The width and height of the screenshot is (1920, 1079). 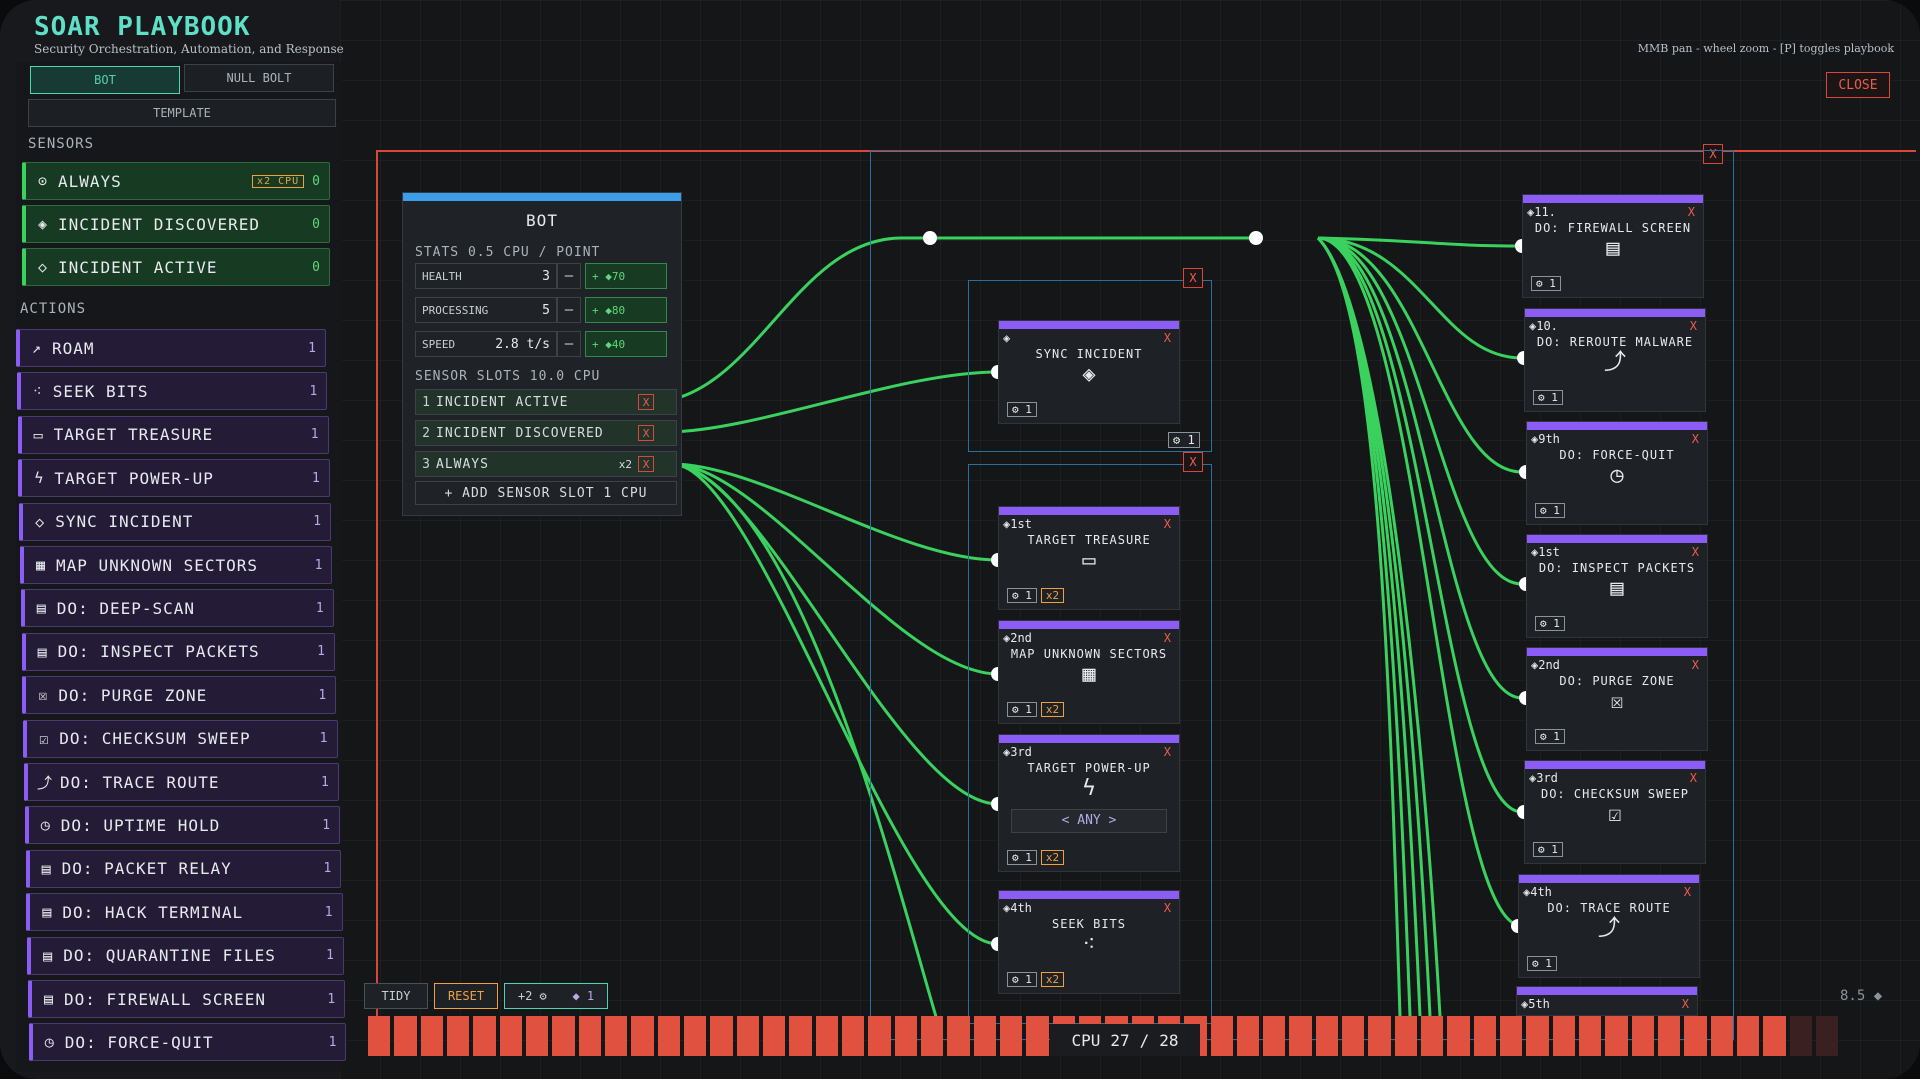 What do you see at coordinates (183, 868) in the screenshot?
I see `action-item: ▤ DO: PACKET RELAY 1` at bounding box center [183, 868].